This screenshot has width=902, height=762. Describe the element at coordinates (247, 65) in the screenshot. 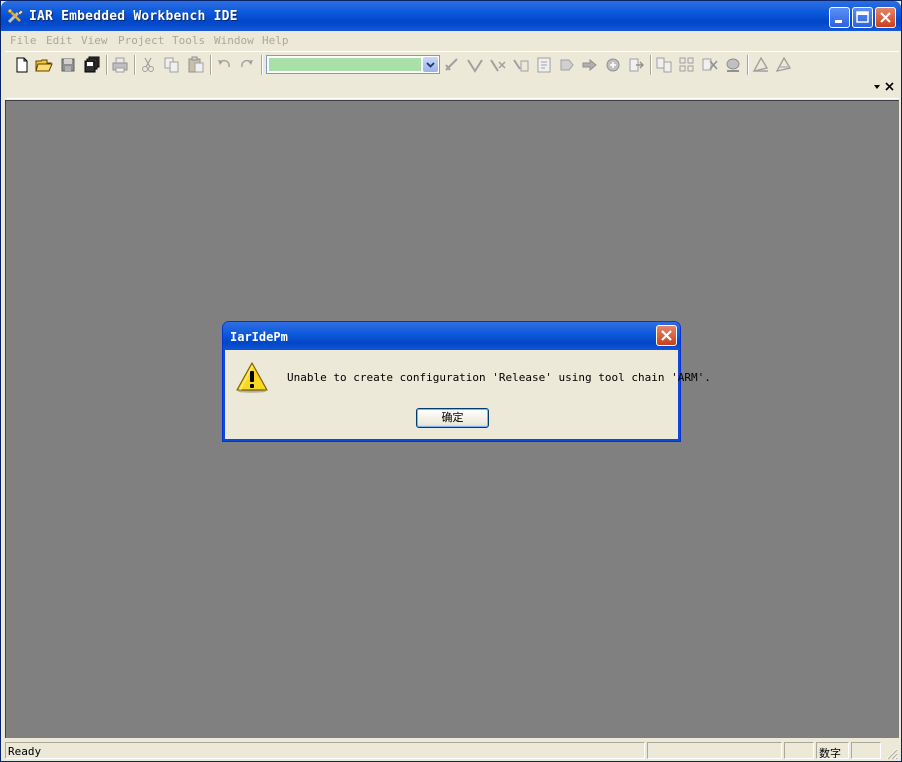

I see `redo-icon` at that location.